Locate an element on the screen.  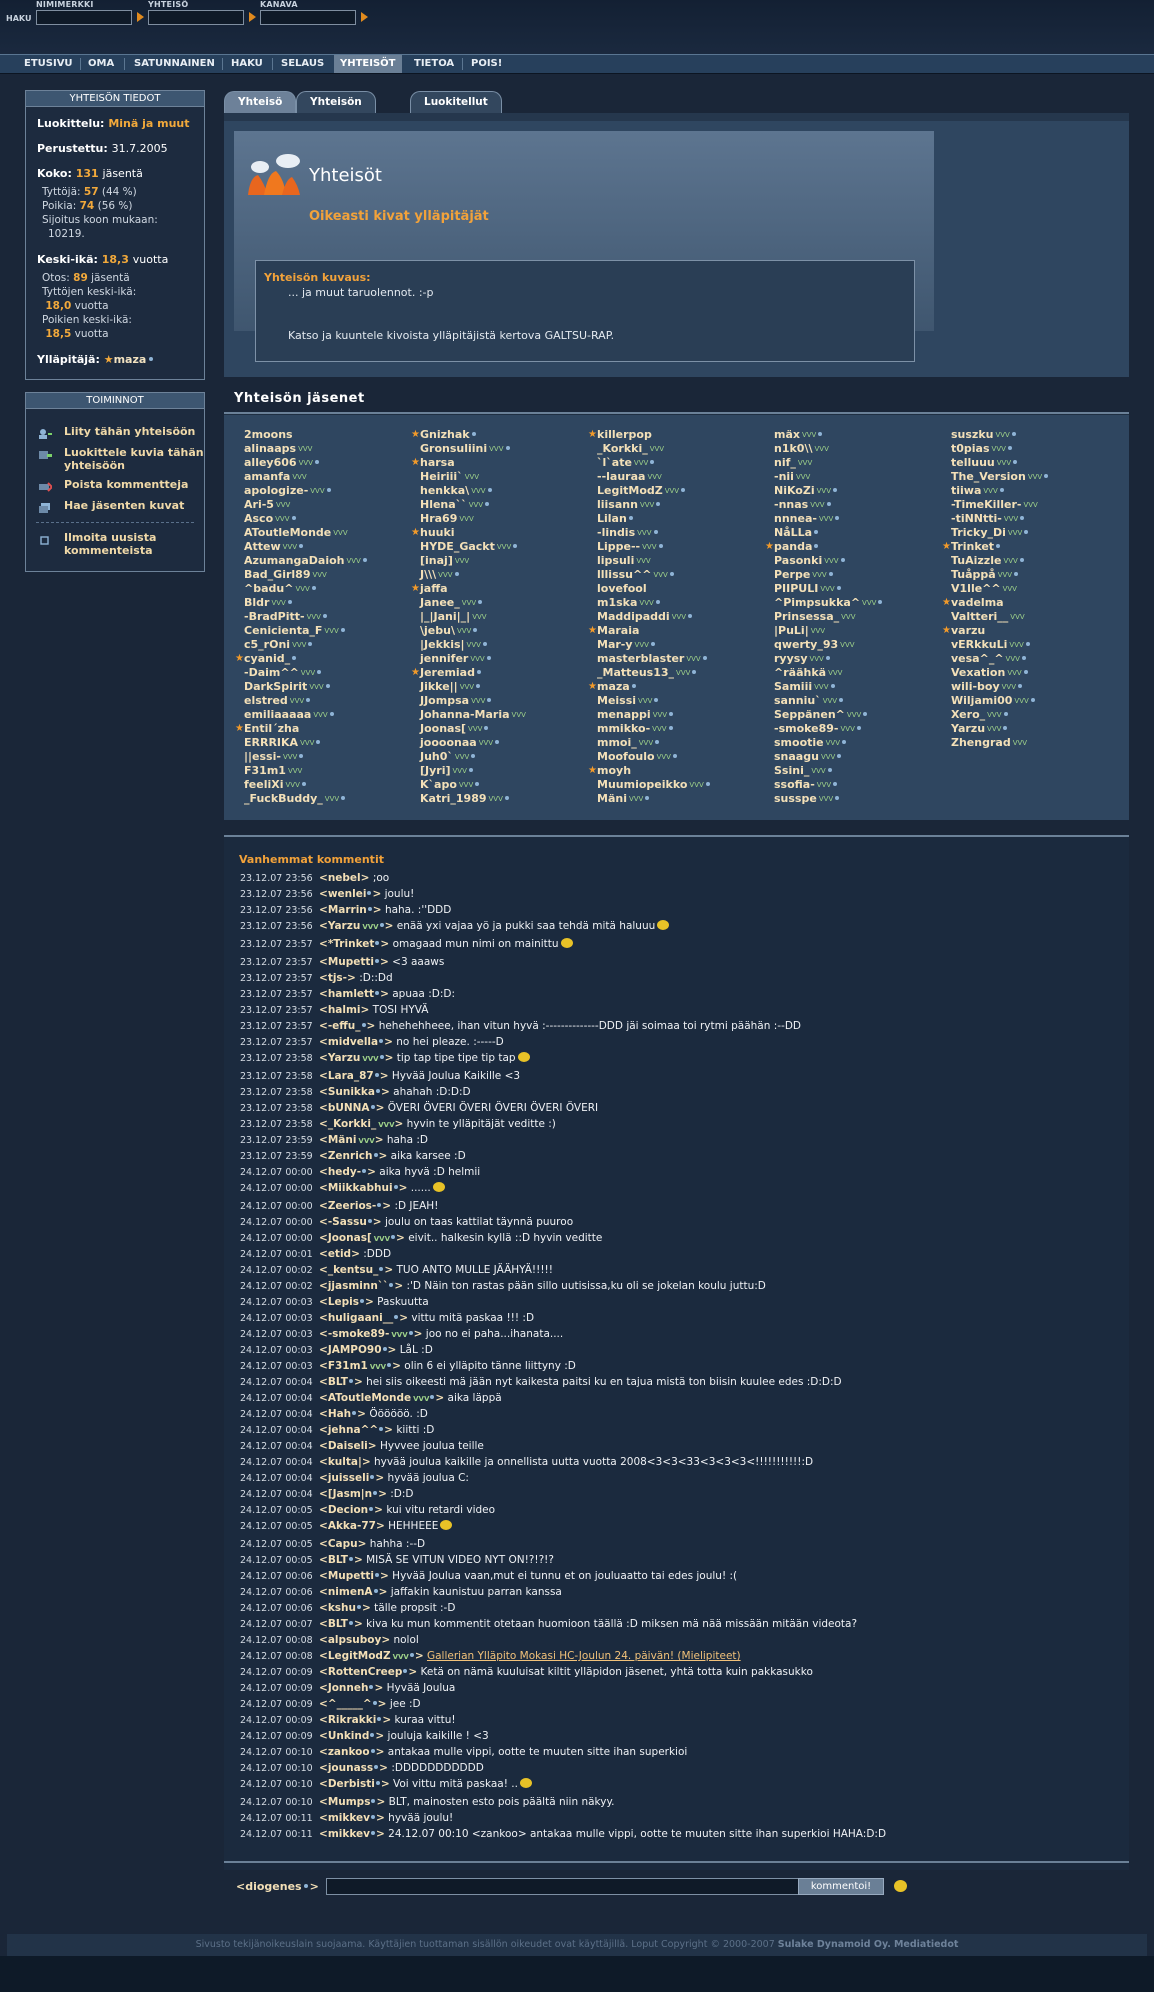
comment-author: <Mumps > is located at coordinates (352, 1802).